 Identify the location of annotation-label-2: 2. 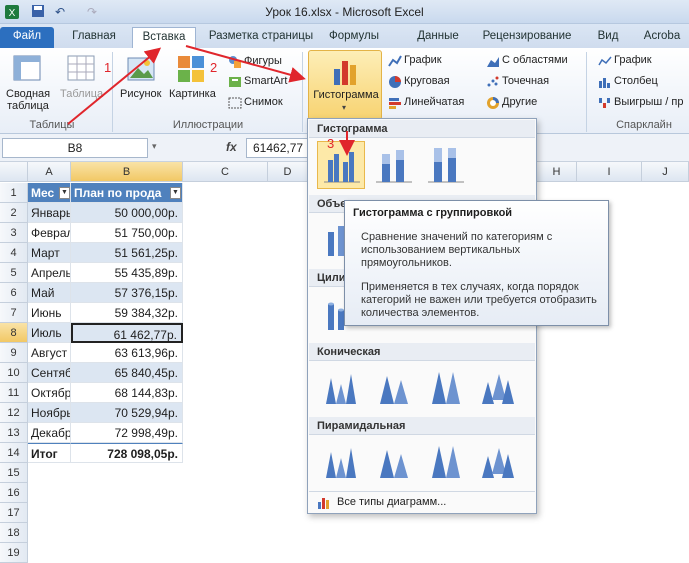
(214, 67).